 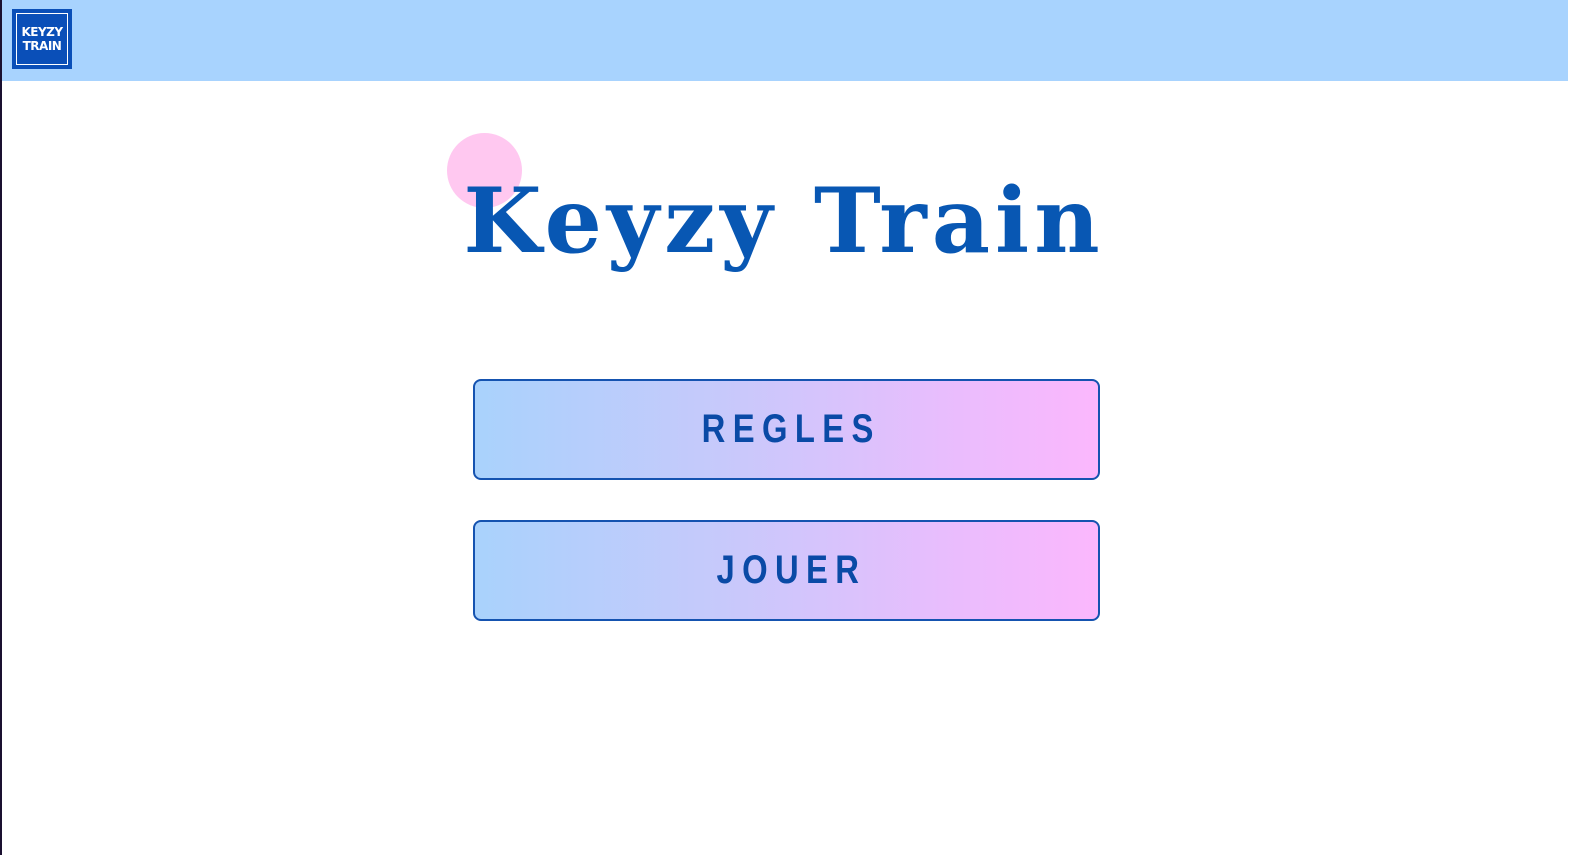 What do you see at coordinates (791, 570) in the screenshot?
I see `play-button-label: JOUER` at bounding box center [791, 570].